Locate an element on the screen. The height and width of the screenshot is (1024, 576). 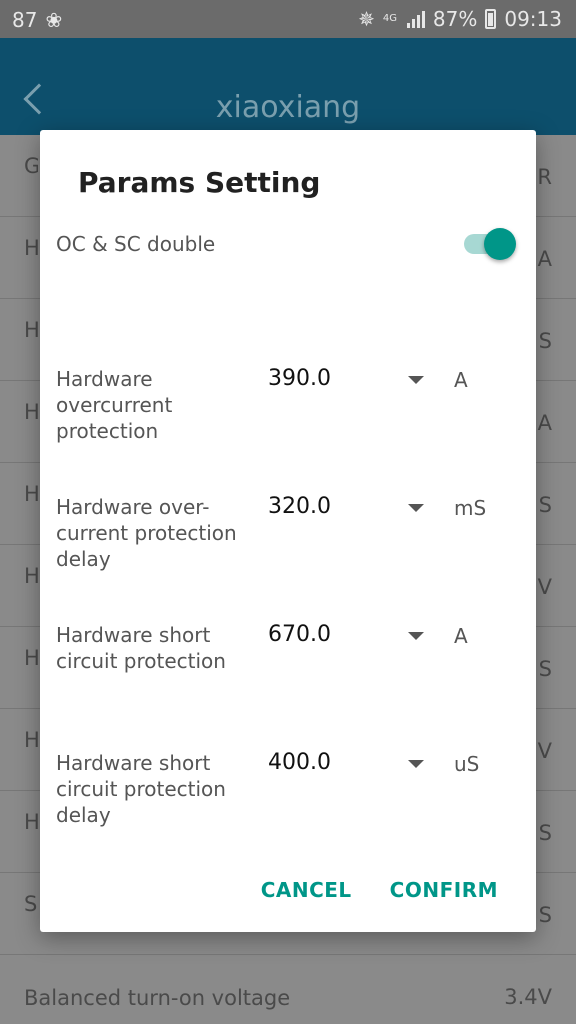
dialog-actions: CANCEL CONFIRM is located at coordinates (379, 890).